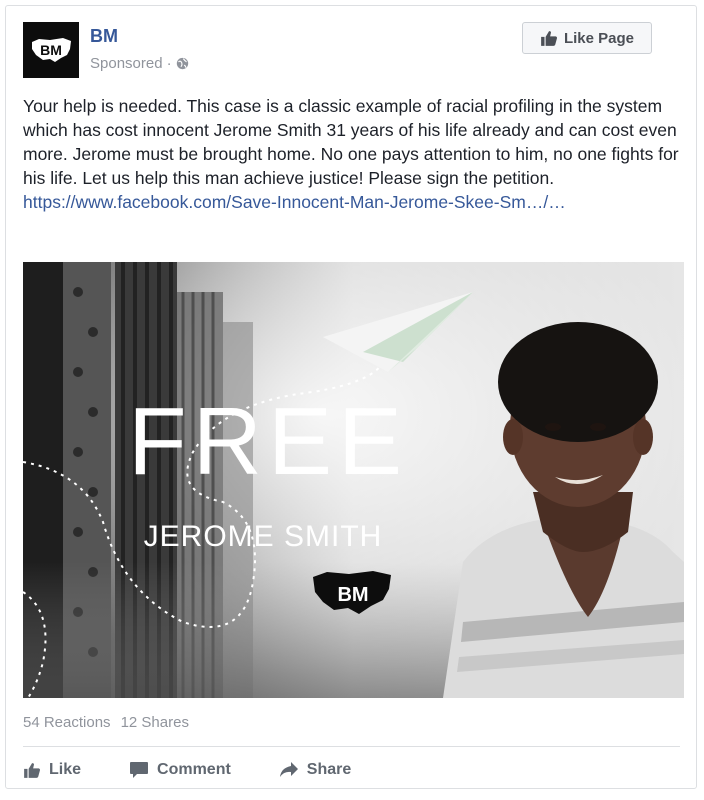 The image size is (704, 800). Describe the element at coordinates (268, 441) in the screenshot. I see `image-headline: FREE` at that location.